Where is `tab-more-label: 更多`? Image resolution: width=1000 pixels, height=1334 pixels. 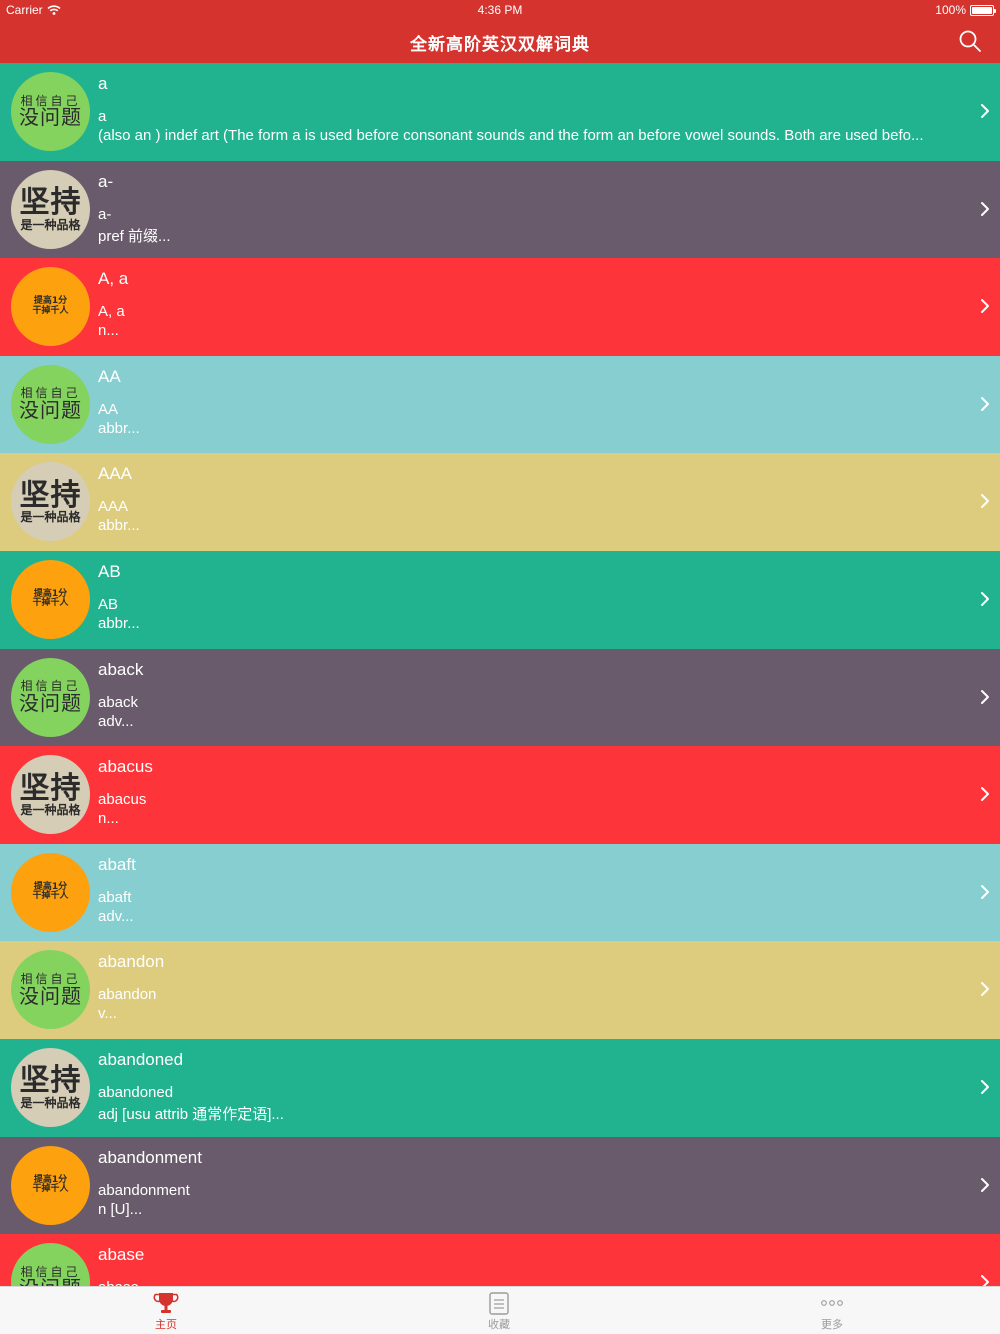 tab-more-label: 更多 is located at coordinates (832, 1325).